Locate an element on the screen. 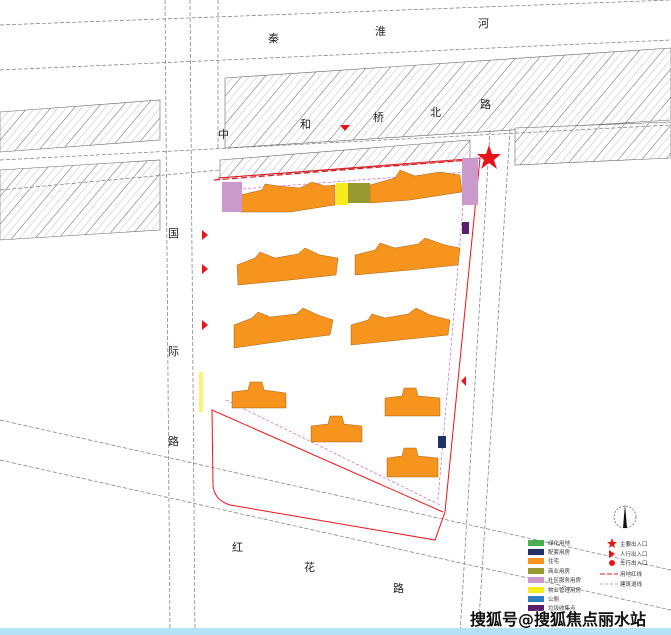  legend-label: 住宅 is located at coordinates (554, 561).